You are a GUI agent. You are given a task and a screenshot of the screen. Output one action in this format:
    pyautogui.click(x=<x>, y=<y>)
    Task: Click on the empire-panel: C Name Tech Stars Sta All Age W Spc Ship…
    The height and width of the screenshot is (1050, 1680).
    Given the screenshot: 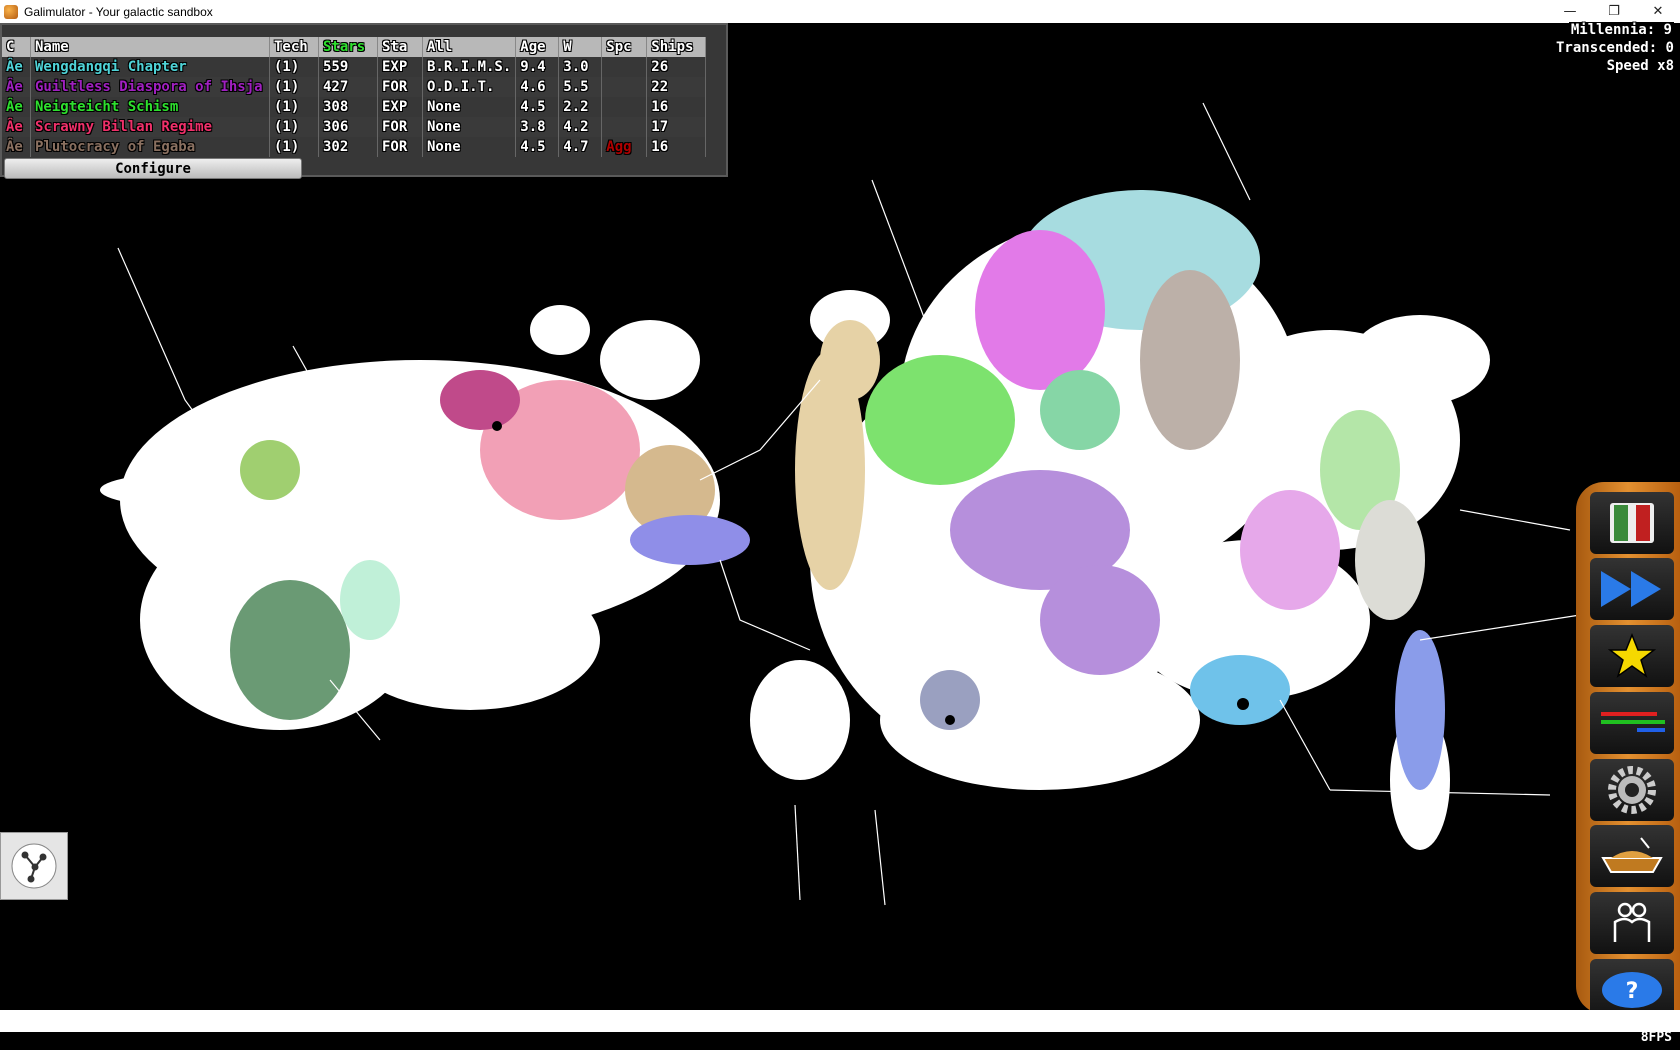 What is the action you would take?
    pyautogui.click(x=364, y=101)
    